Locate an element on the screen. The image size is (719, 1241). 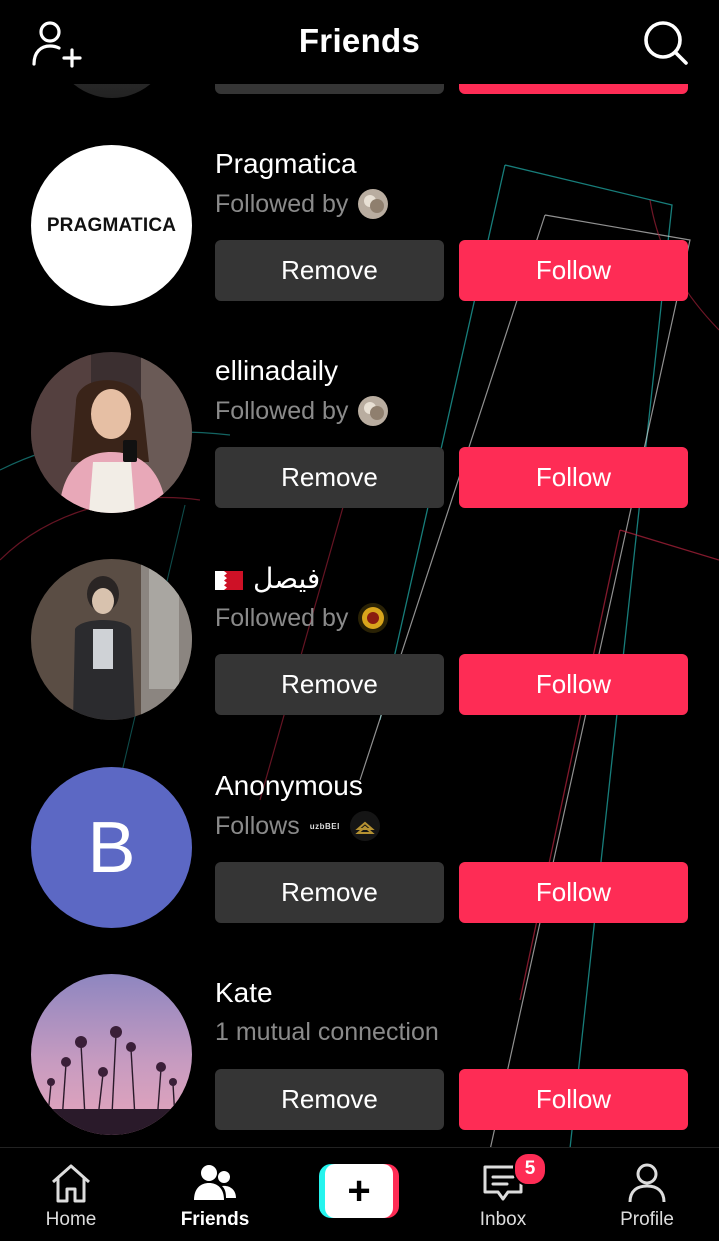
page-title: Friends is located at coordinates (359, 40).